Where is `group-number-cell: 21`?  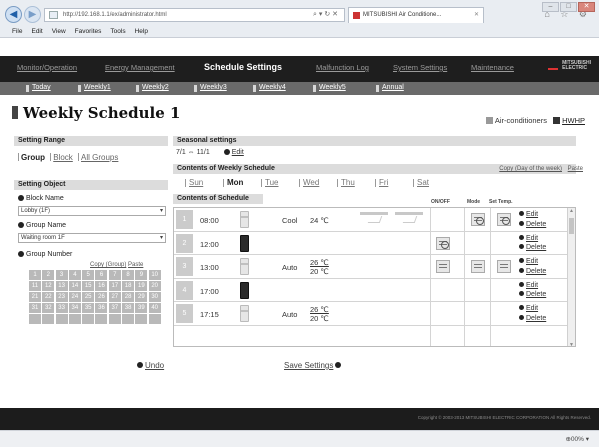 group-number-cell: 21 is located at coordinates (35, 297).